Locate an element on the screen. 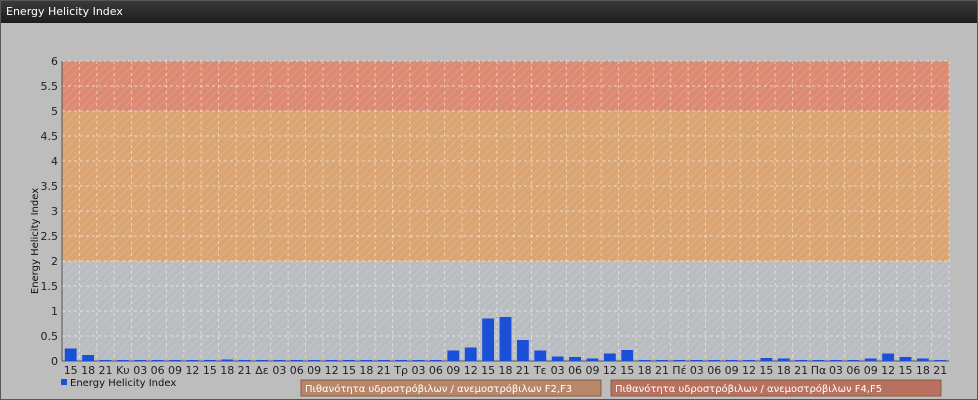  y-tick-label: 3 is located at coordinates (54, 211).